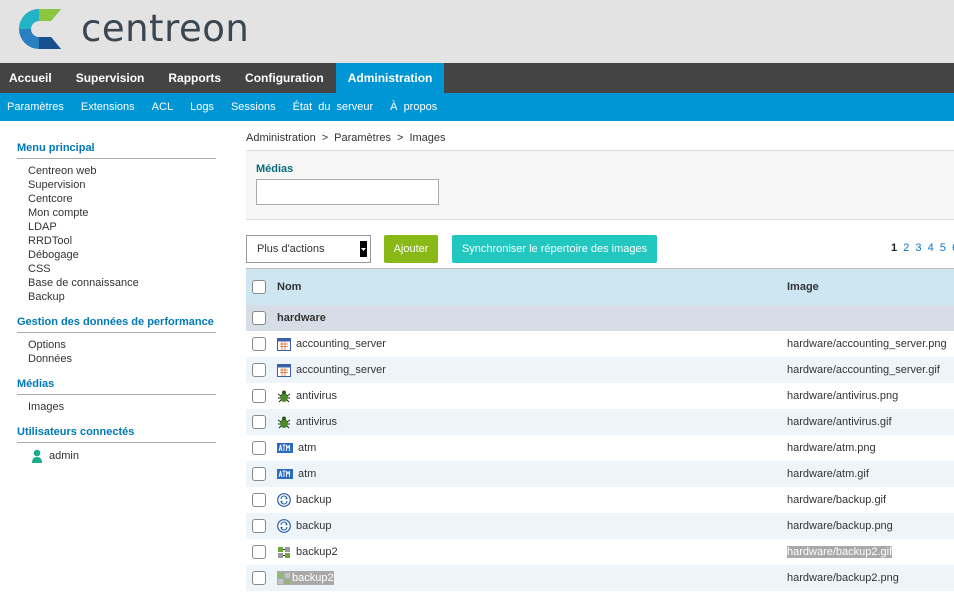 This screenshot has width=954, height=600. Describe the element at coordinates (116, 434) in the screenshot. I see `sidebar-title-utilisateurs-connectes: Utilisateurs connectés` at that location.